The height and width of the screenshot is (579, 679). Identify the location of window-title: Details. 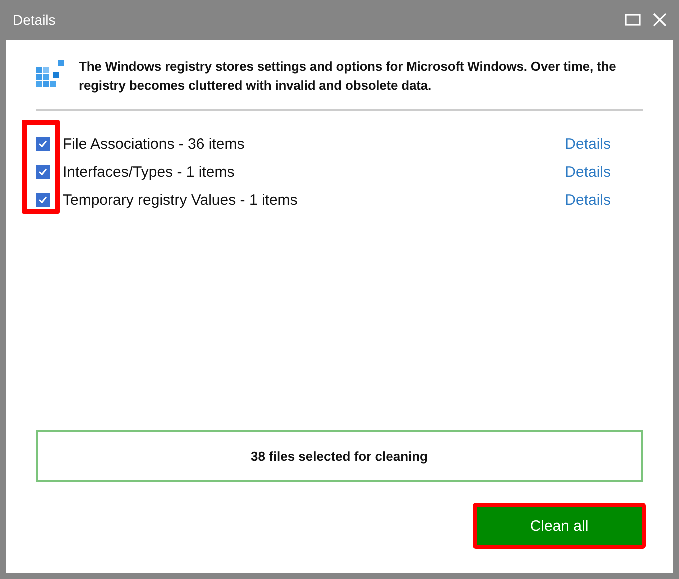
(34, 20).